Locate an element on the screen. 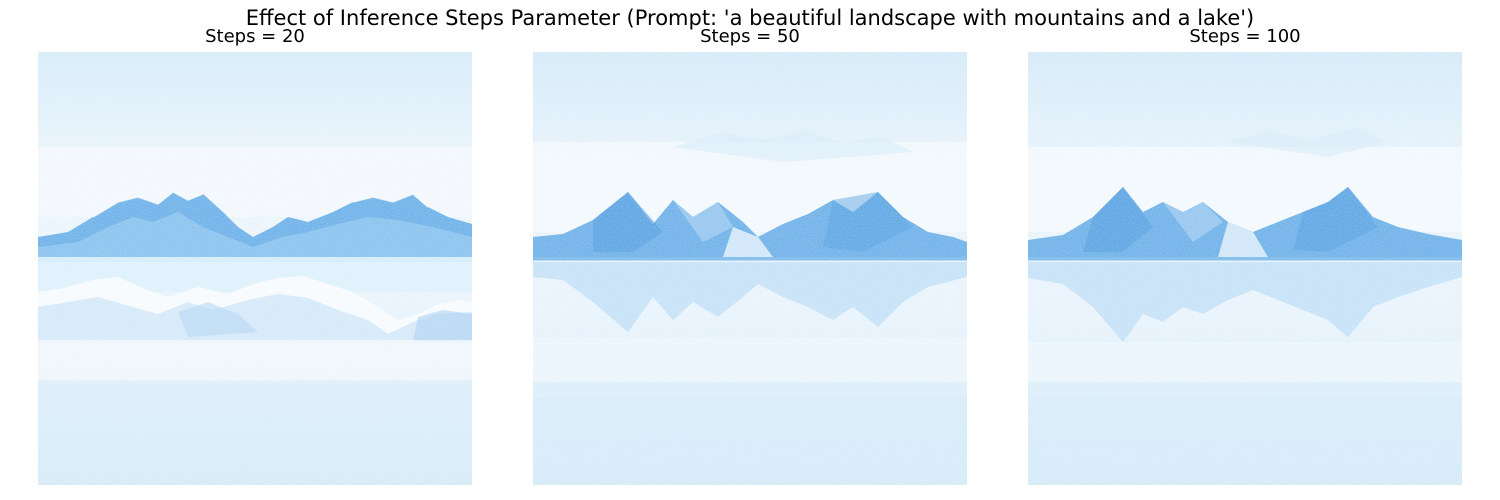  panel-title-steps-20: Steps = 20 is located at coordinates (255, 36).